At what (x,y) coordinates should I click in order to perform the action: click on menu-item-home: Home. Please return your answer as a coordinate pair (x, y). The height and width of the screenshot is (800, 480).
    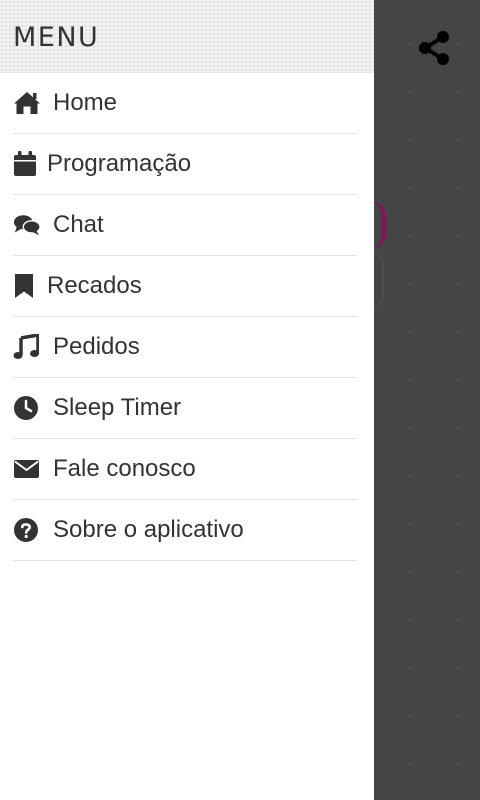
    Looking at the image, I should click on (185, 103).